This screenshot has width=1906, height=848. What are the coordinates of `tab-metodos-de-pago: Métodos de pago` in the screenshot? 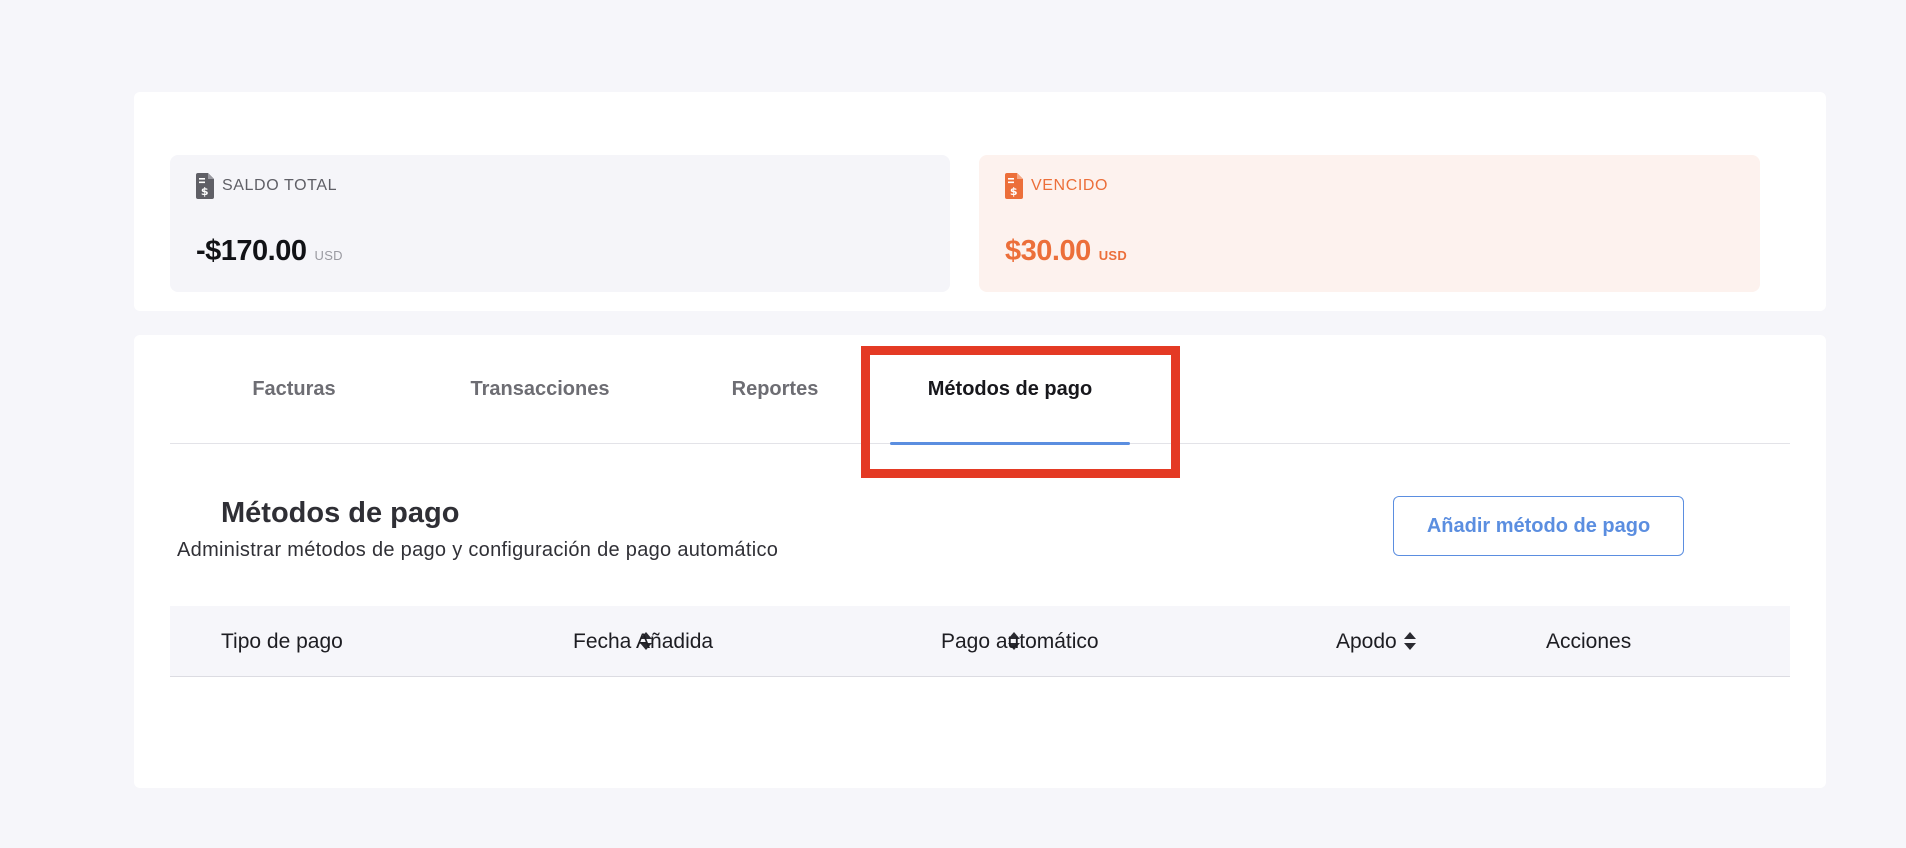 It's located at (1010, 390).